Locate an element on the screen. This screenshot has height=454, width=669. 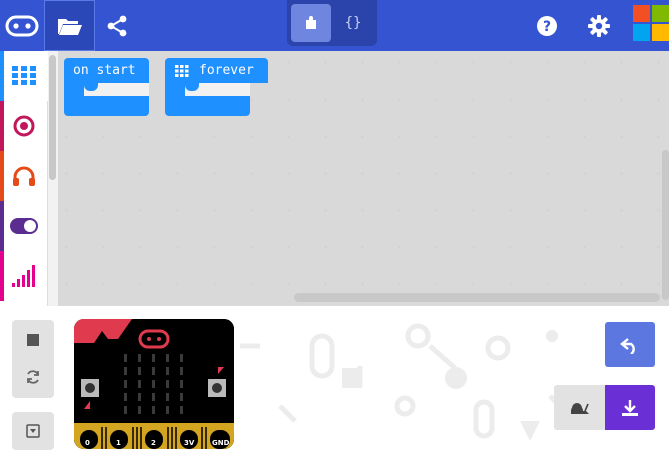
target-icon is located at coordinates (24, 126).